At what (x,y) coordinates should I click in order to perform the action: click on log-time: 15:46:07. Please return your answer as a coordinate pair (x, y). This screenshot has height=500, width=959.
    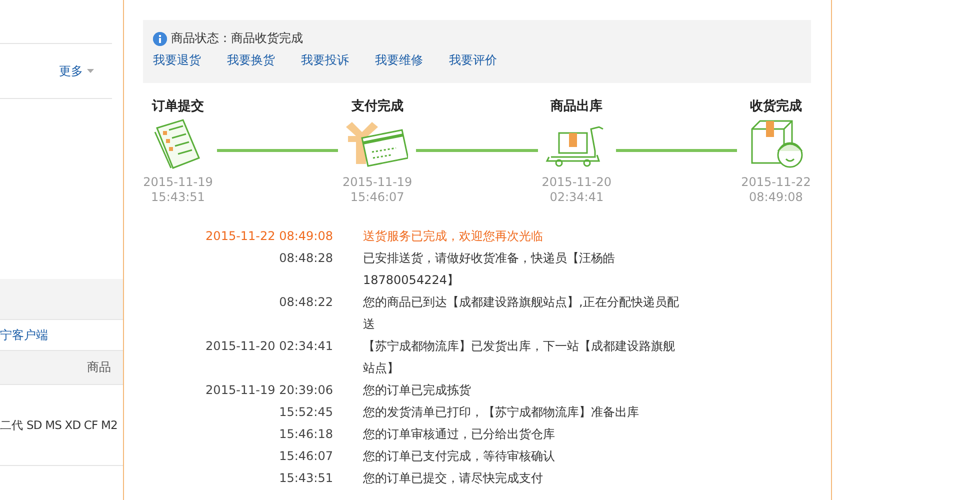
    Looking at the image, I should click on (305, 456).